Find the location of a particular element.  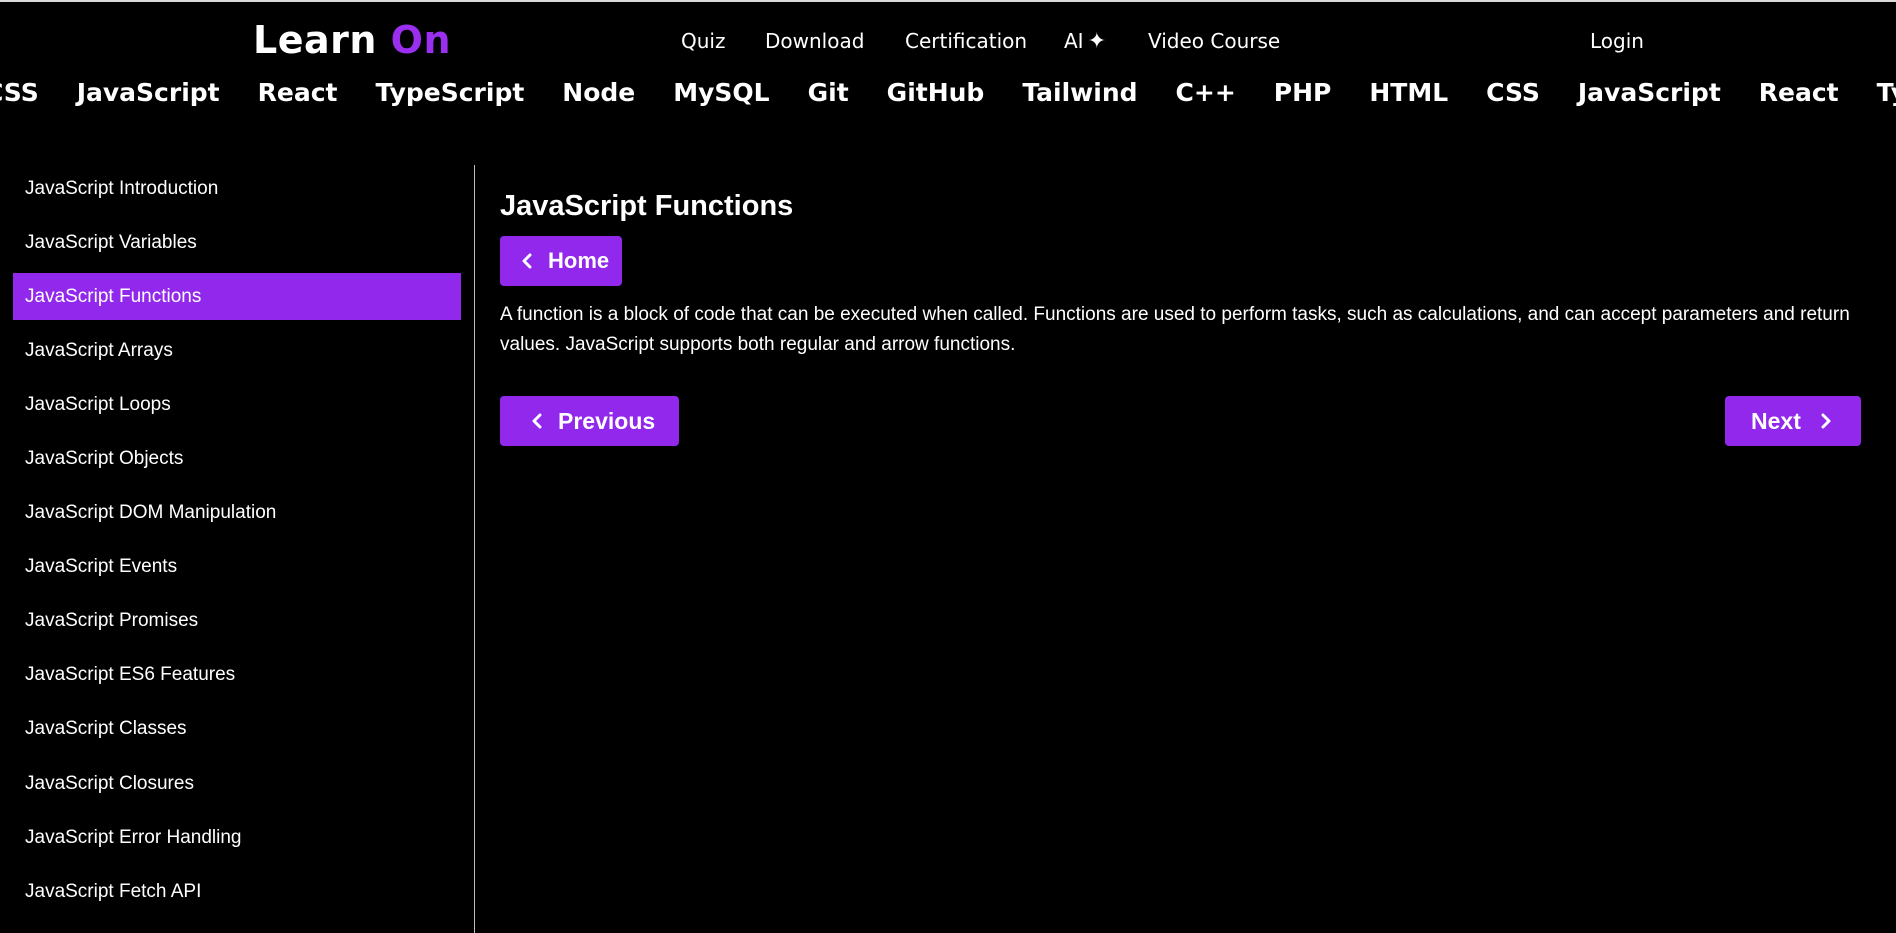

nav-video-course-link: Video Course is located at coordinates (1214, 41).